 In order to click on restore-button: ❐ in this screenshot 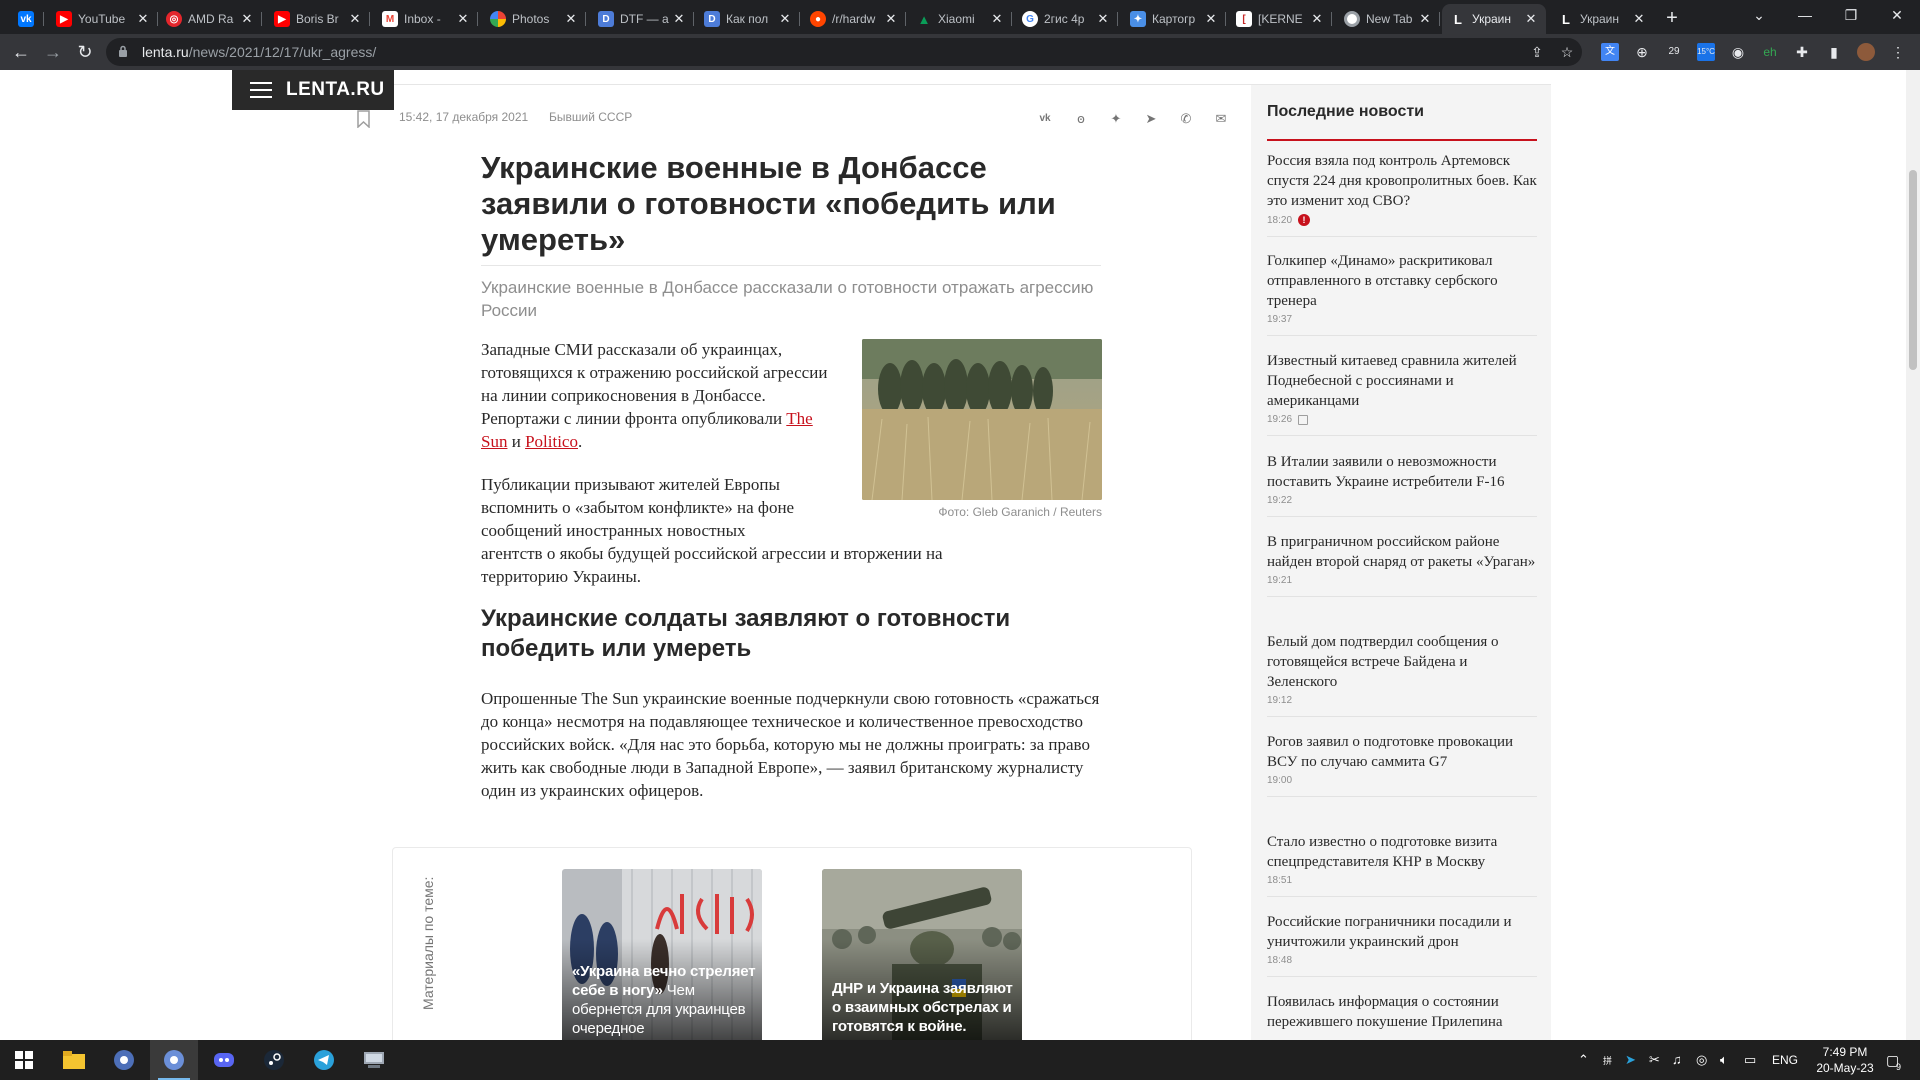, I will do `click(1851, 15)`.